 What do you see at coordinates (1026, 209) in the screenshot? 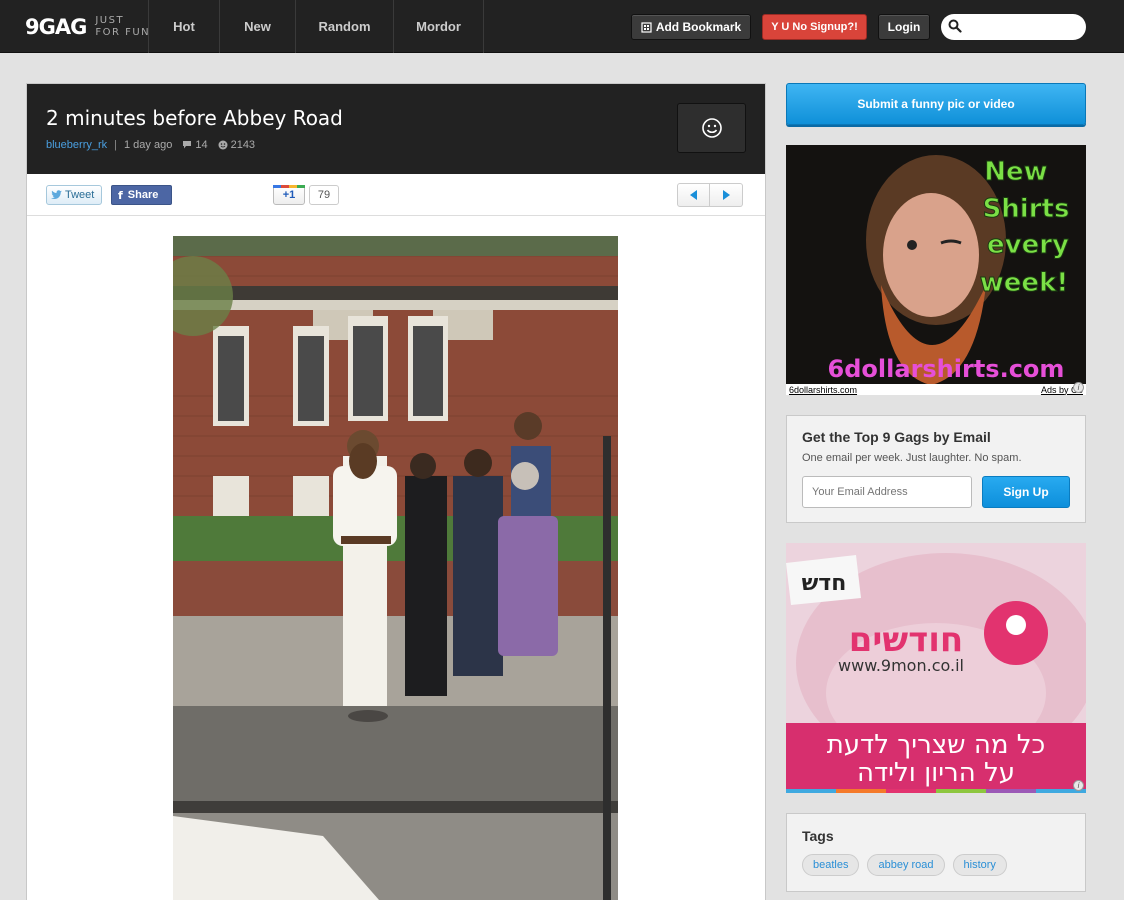
I see `ad-headline-2: Shirts` at bounding box center [1026, 209].